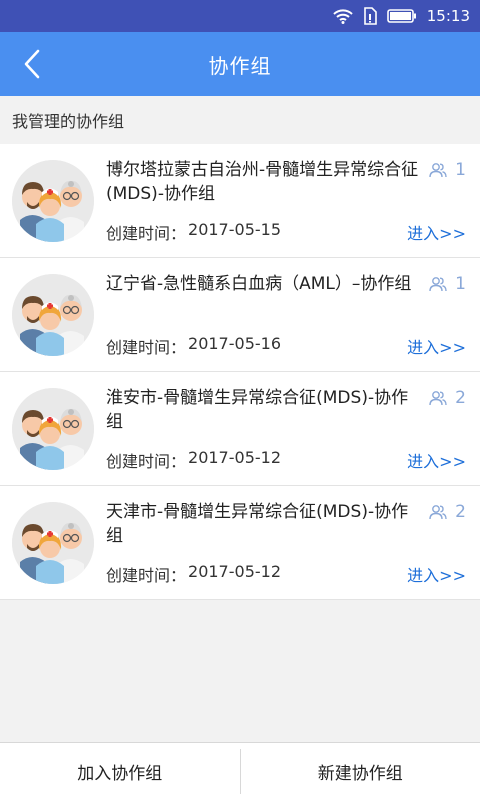 This screenshot has height=800, width=480. I want to click on group-name: 辽宁省-急性髓系白血病（AML）–协作组, so click(259, 284).